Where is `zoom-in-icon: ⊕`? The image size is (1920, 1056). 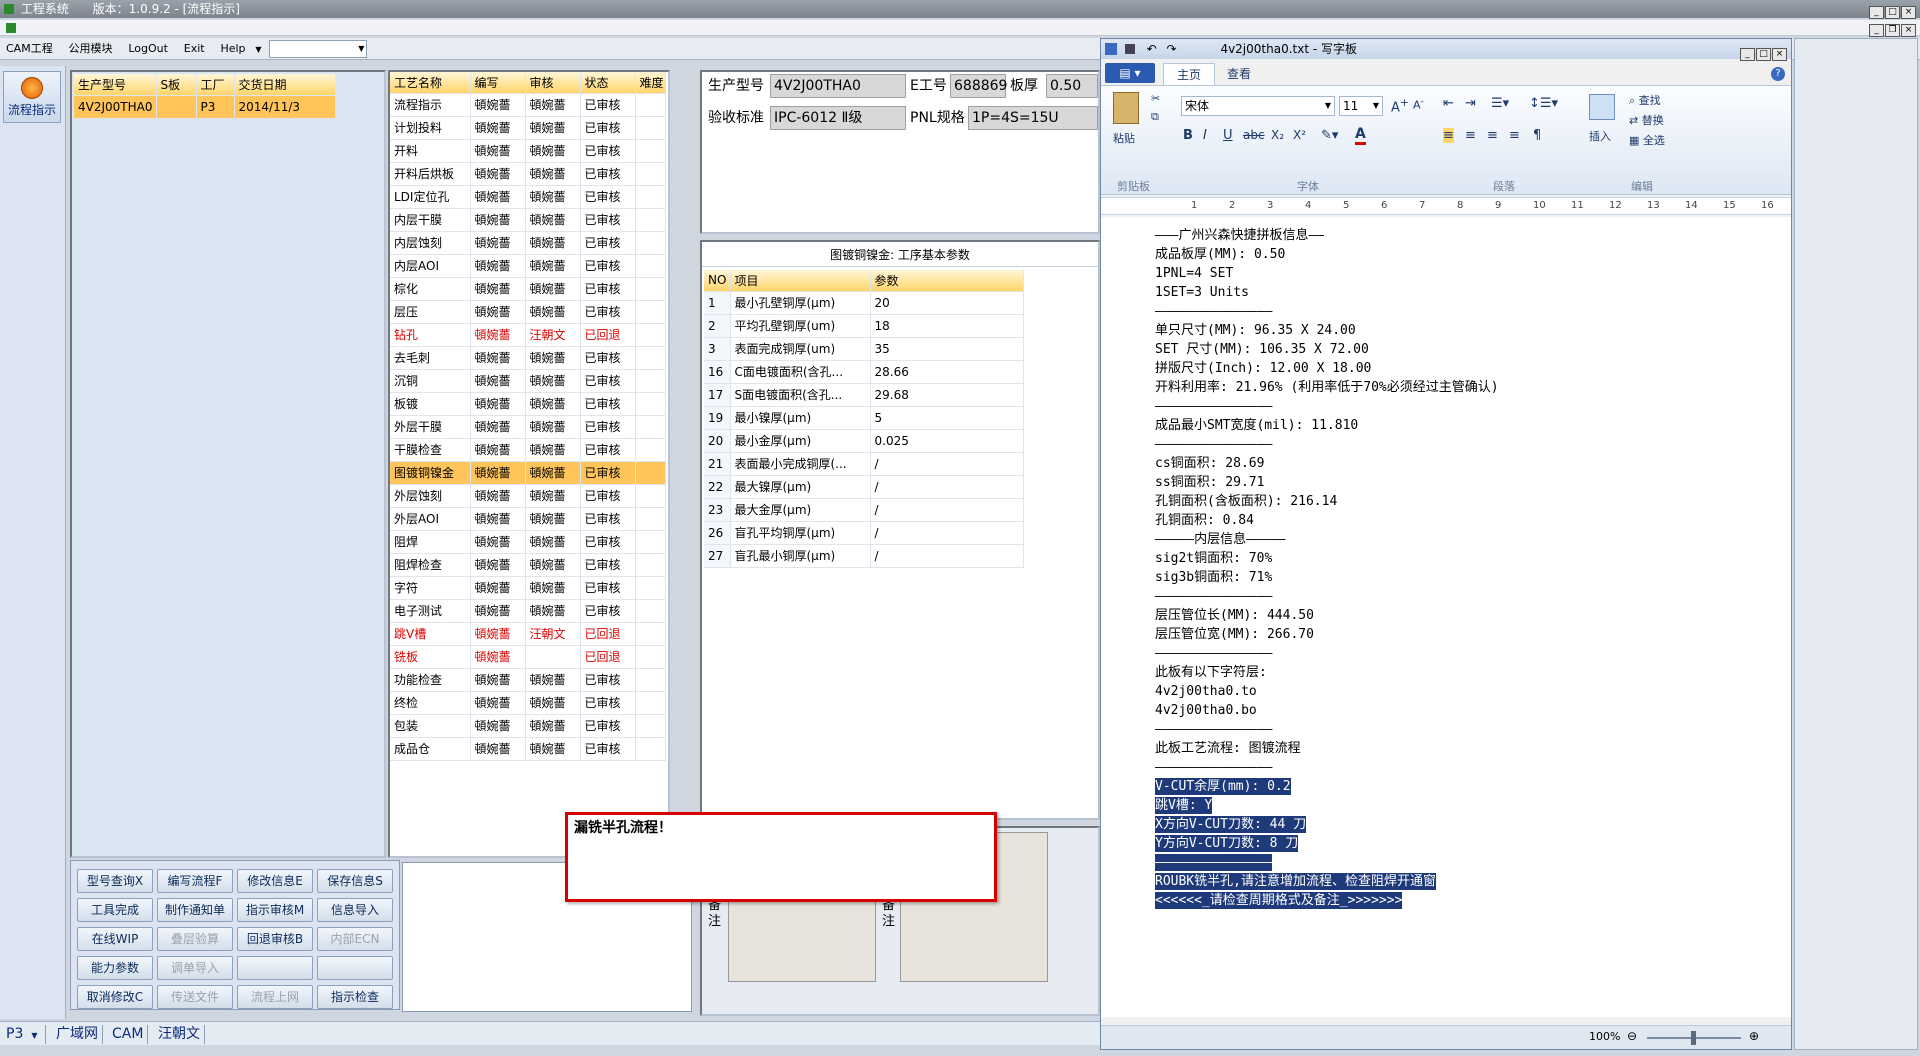
zoom-in-icon: ⊕ is located at coordinates (1754, 1036).